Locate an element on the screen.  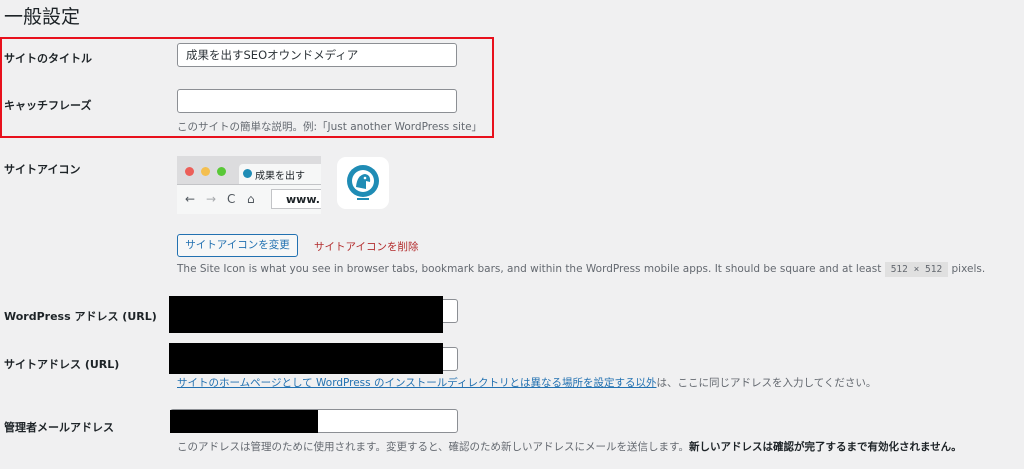
browser-toolbar: ← → C ⌂ www. is located at coordinates (249, 199).